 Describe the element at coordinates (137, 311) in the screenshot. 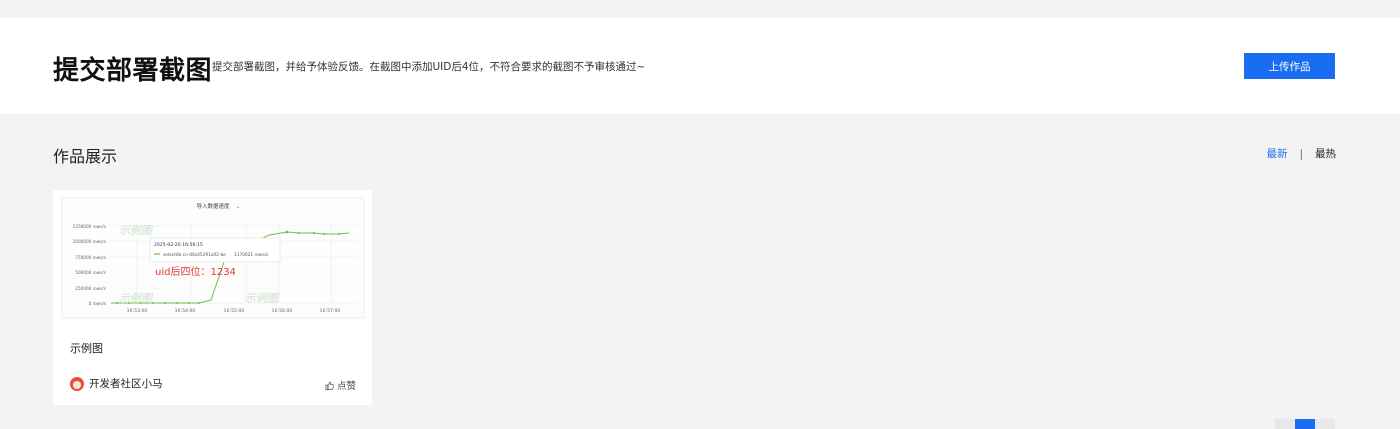

I see `x-tick: 16:53:00` at that location.